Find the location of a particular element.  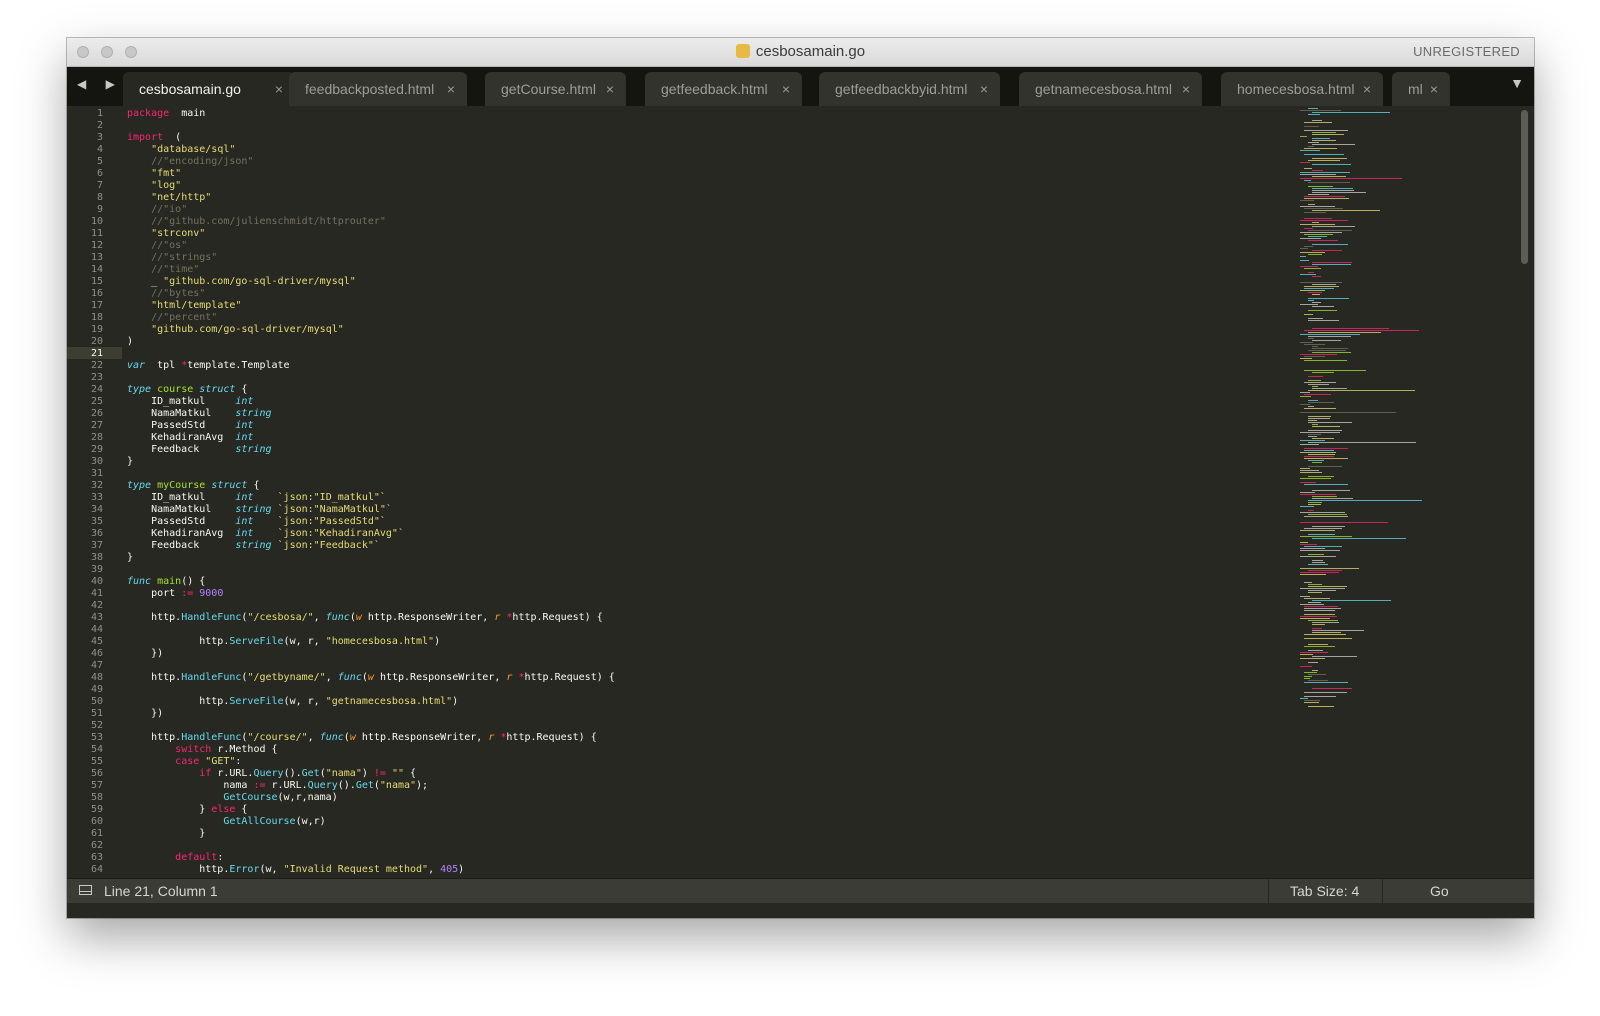

code-line: "net/http" is located at coordinates (169, 198).